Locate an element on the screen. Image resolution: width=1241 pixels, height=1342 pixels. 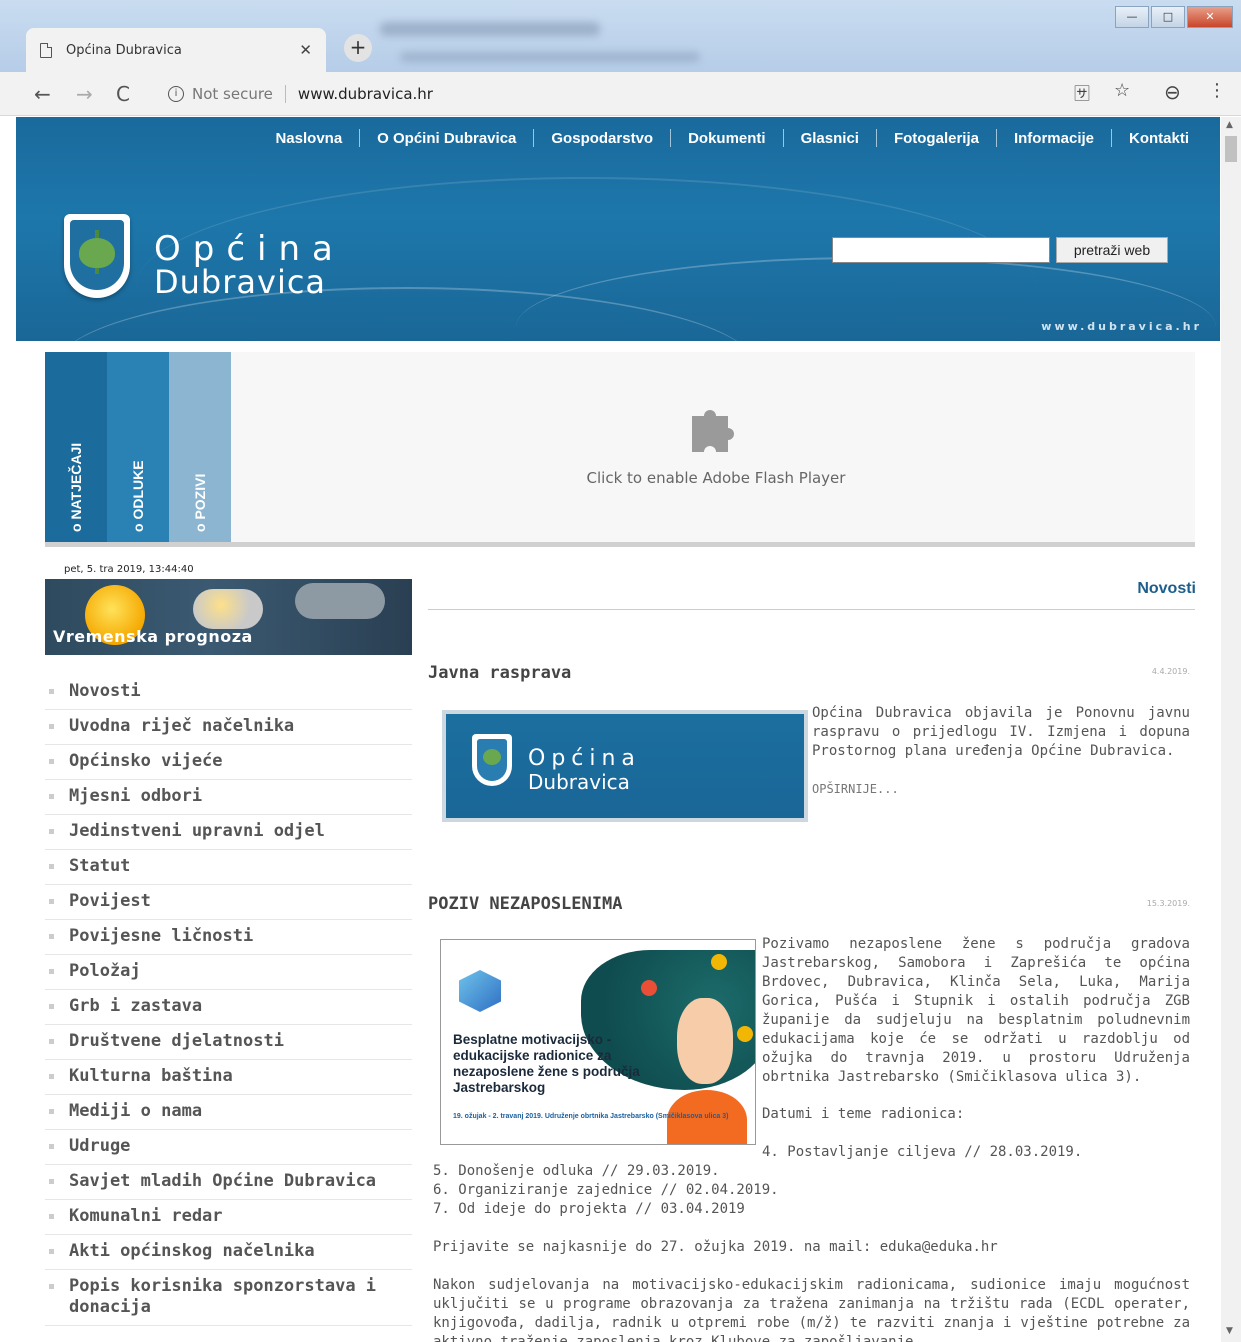
close-window-button: ✕ is located at coordinates (1210, 17).